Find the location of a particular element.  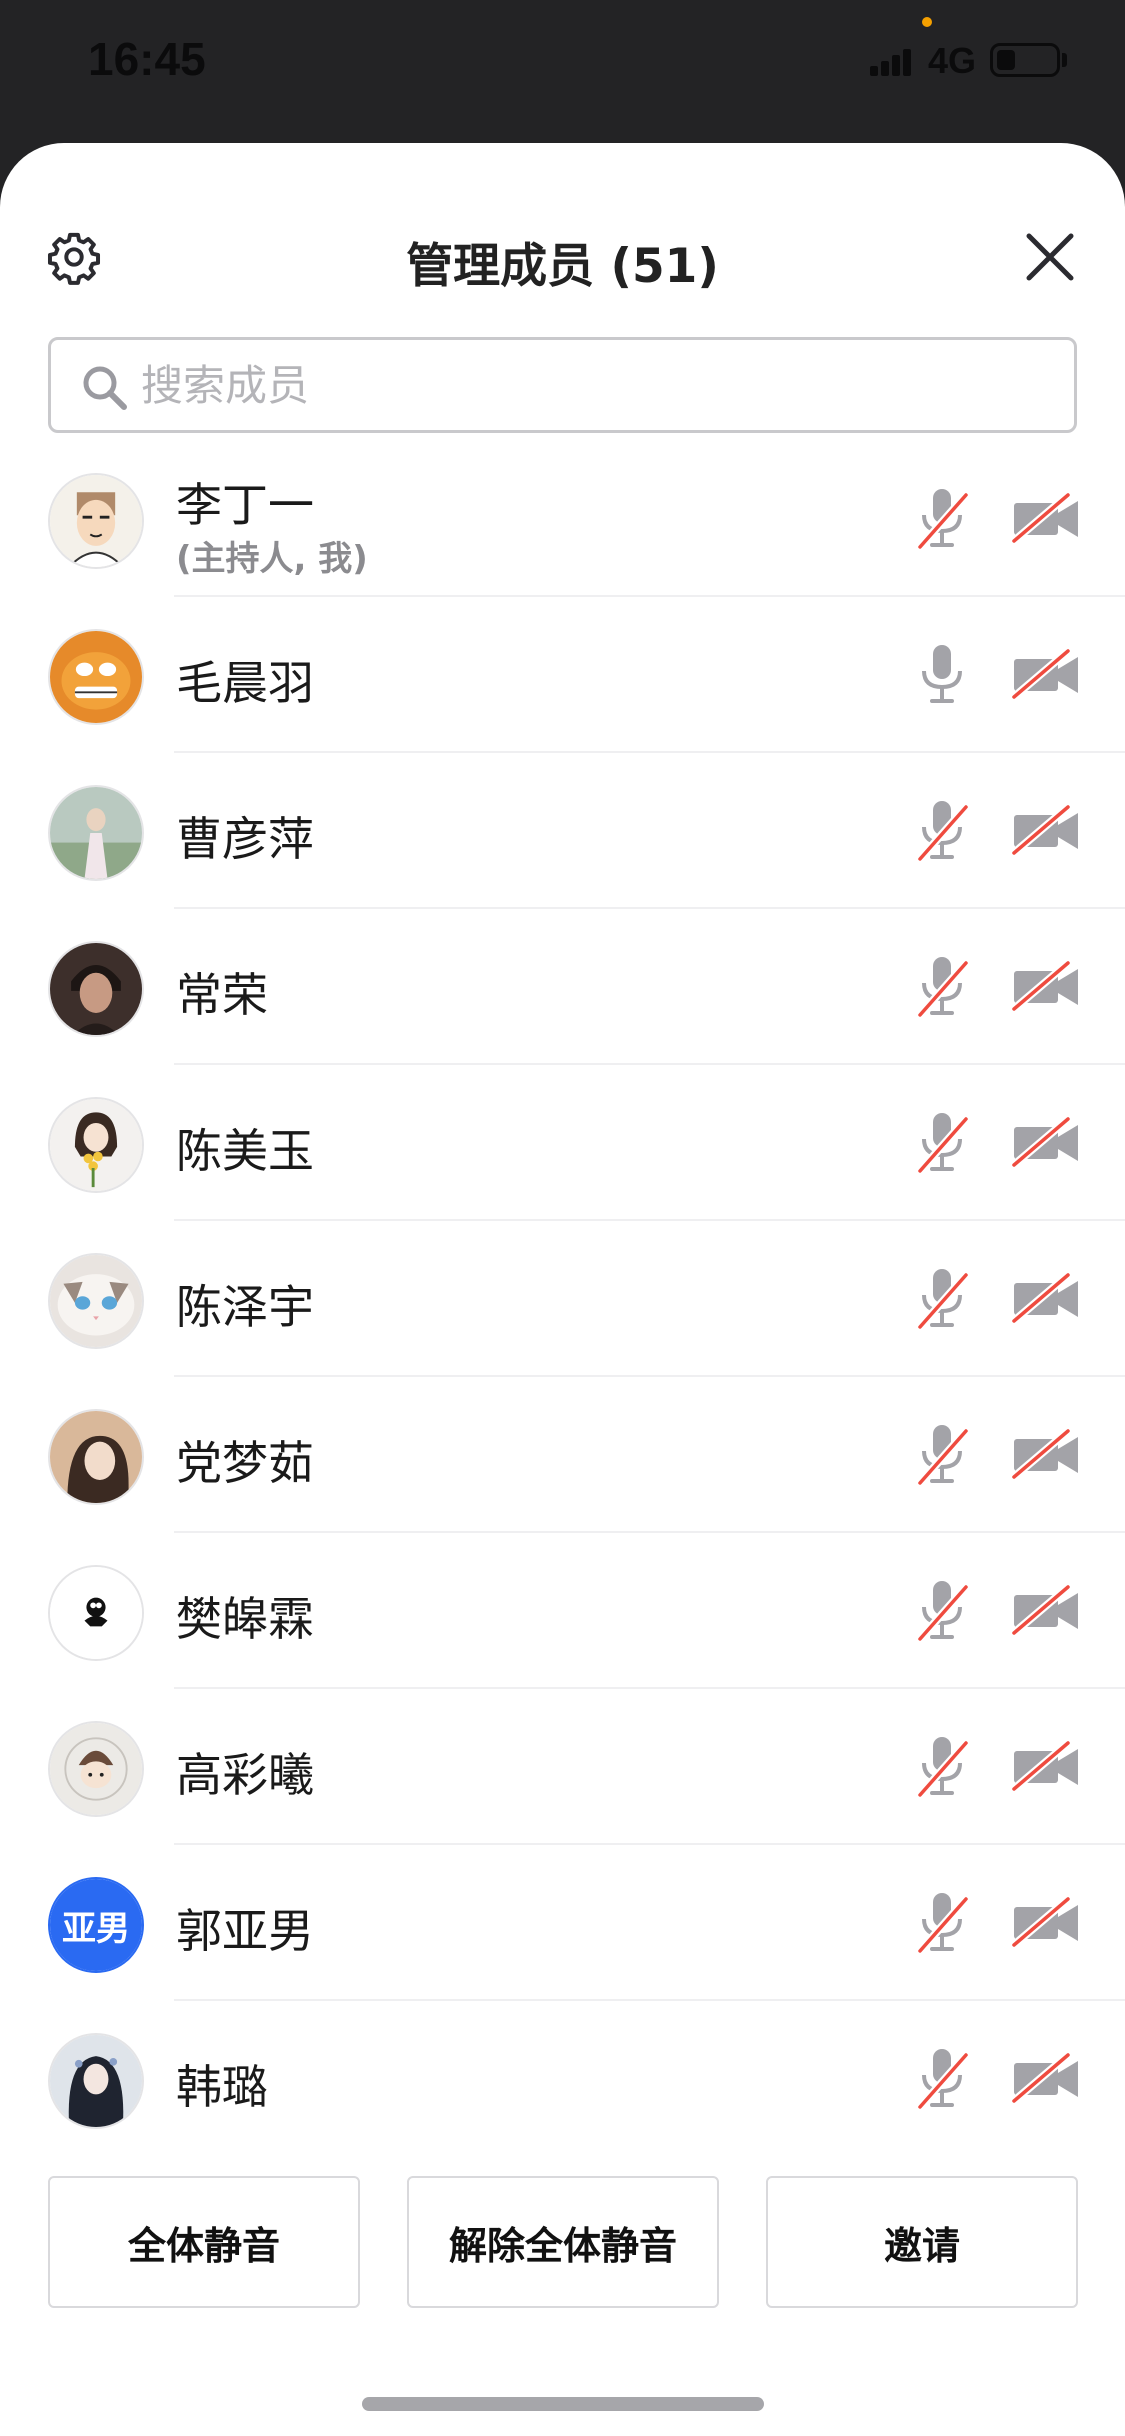

member-row: 毛晨羽 is located at coordinates (562, 675).